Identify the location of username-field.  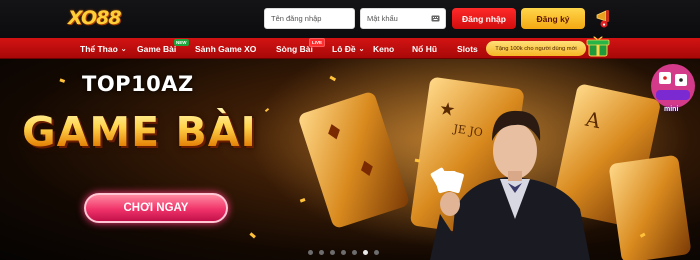
(309, 18).